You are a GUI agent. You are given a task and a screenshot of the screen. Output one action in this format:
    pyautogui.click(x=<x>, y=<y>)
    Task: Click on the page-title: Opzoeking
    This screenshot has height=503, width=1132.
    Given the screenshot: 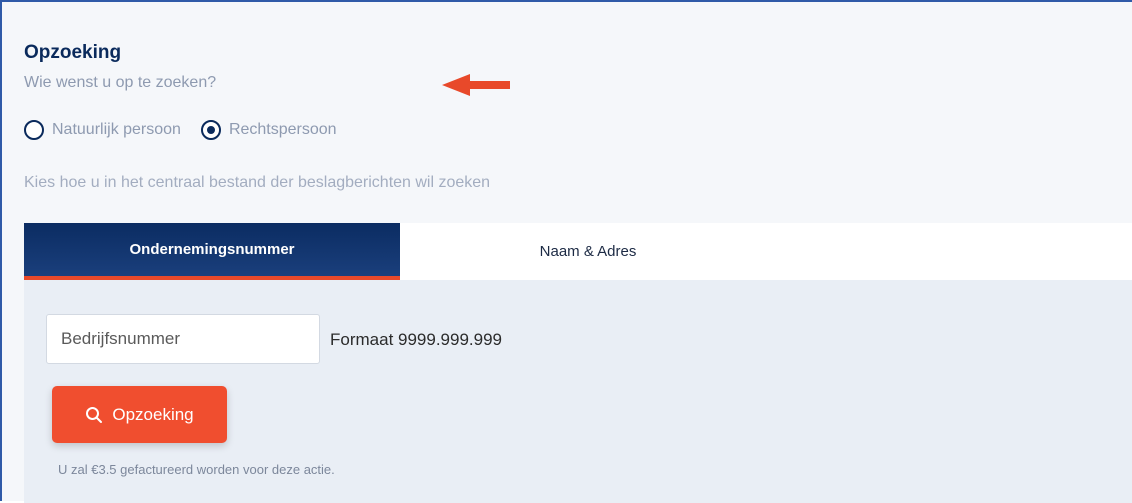 What is the action you would take?
    pyautogui.click(x=73, y=52)
    